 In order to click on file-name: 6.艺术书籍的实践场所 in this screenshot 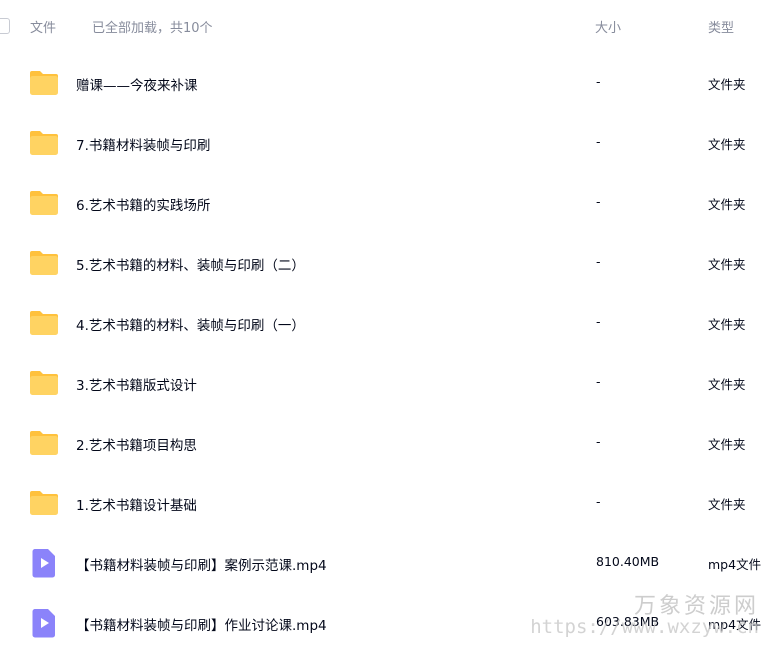, I will do `click(143, 204)`.